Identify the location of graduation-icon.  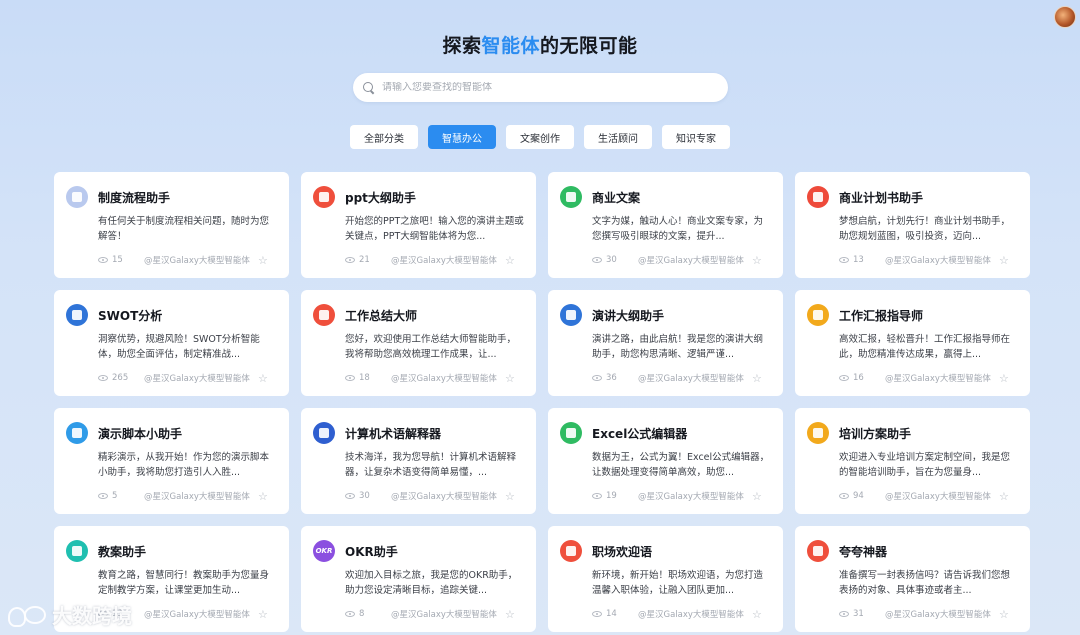
(818, 433).